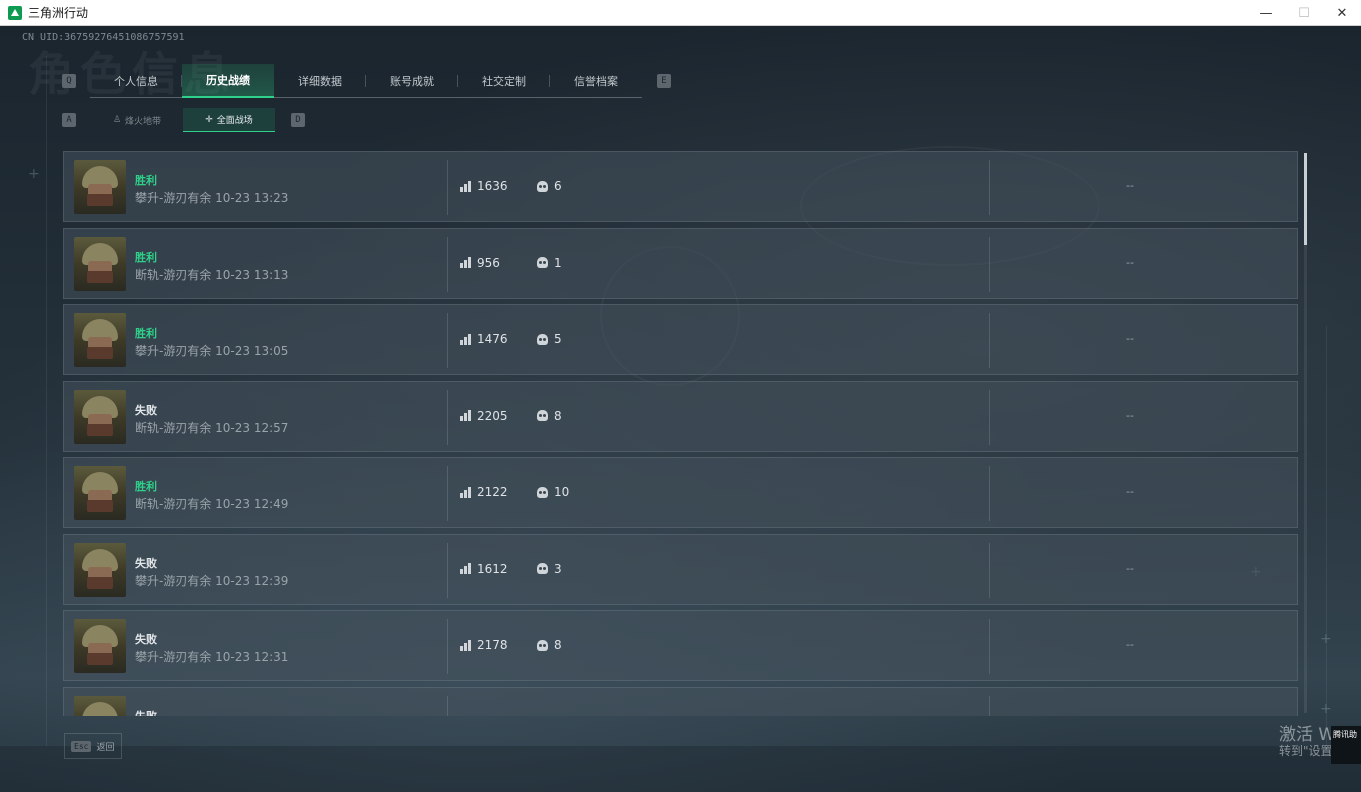 This screenshot has width=1361, height=792. What do you see at coordinates (680, 339) in the screenshot?
I see `match-row: 胜利 攀升-游刃有余 10-23 13:05 1476 5 --` at bounding box center [680, 339].